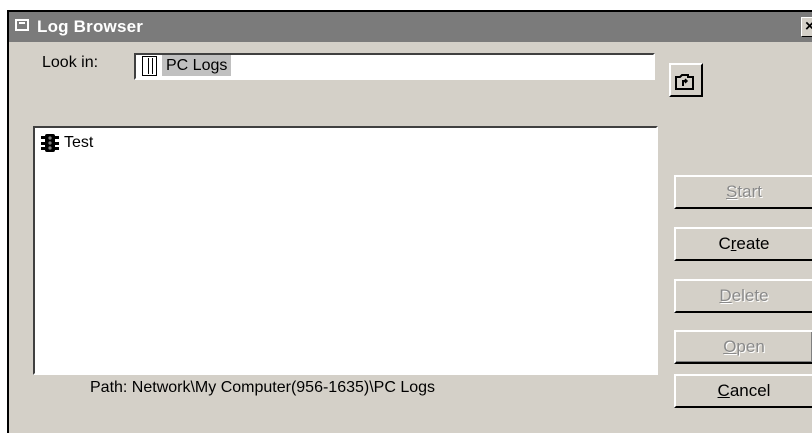 The image size is (812, 433). I want to click on create-button: Create, so click(743, 244).